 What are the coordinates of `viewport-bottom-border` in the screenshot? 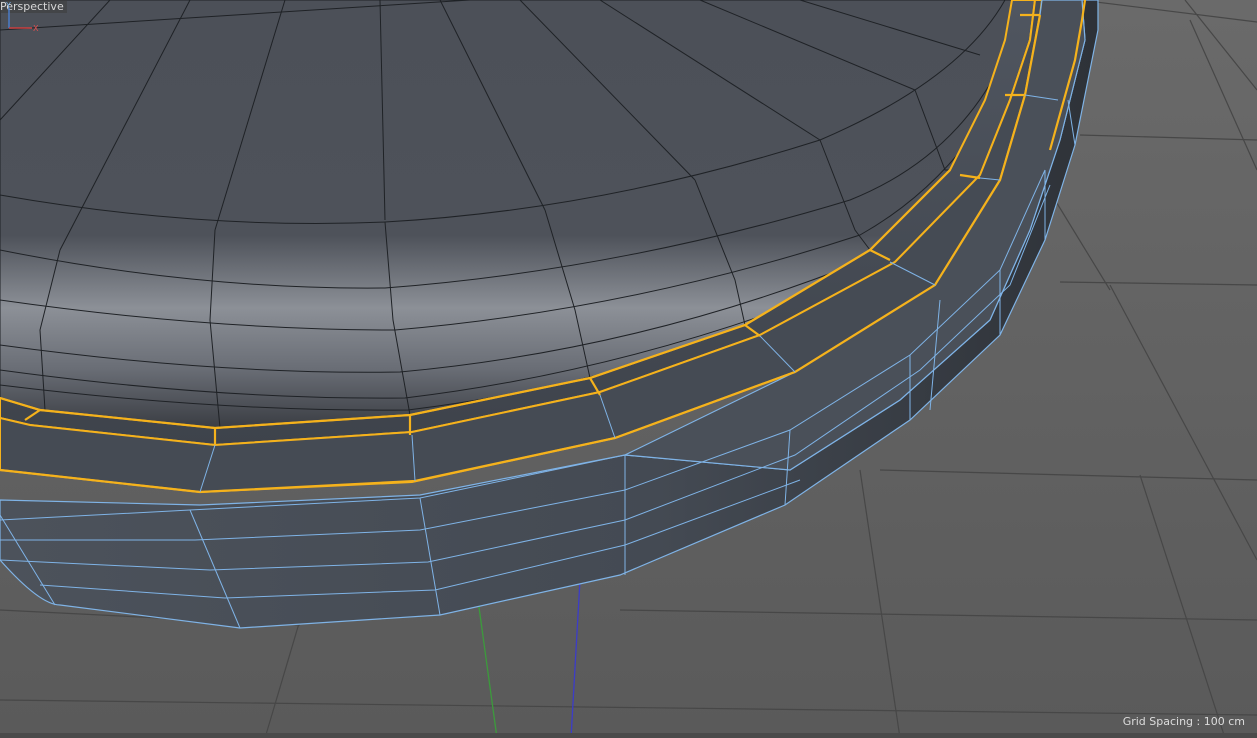 It's located at (628, 735).